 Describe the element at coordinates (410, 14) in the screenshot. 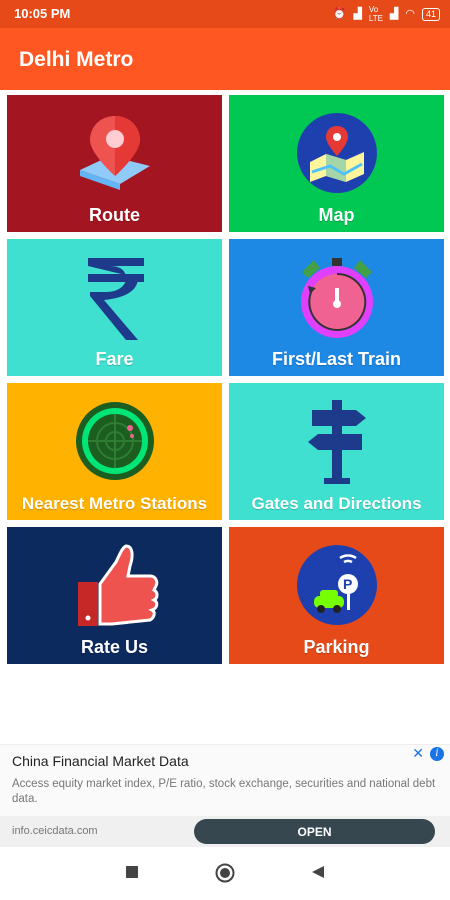

I see `wifi-icon: ◠` at that location.